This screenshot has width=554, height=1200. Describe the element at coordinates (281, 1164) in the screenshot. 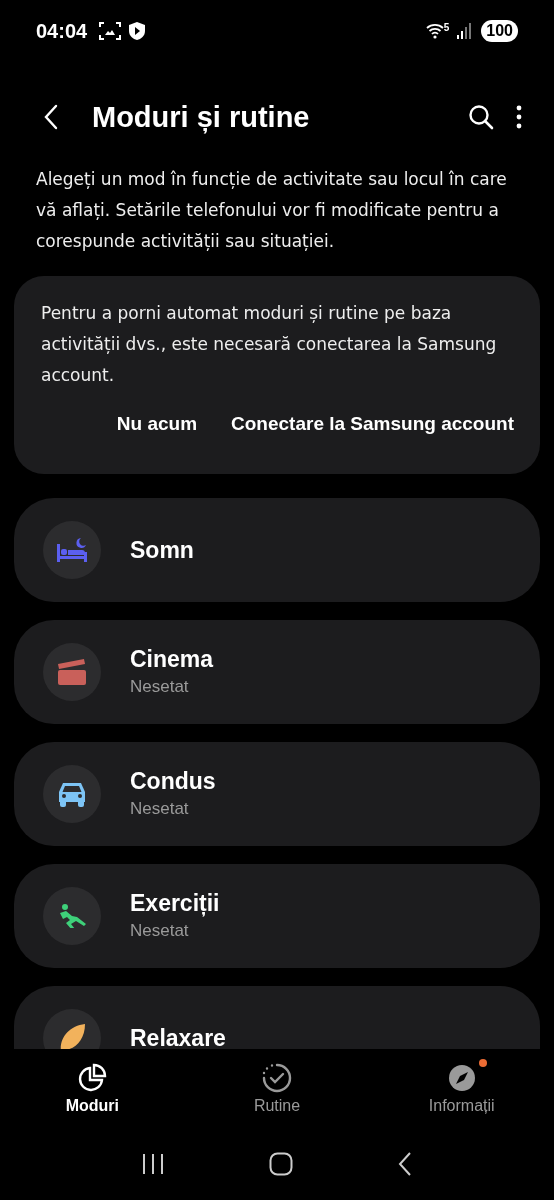

I see `home-button` at that location.